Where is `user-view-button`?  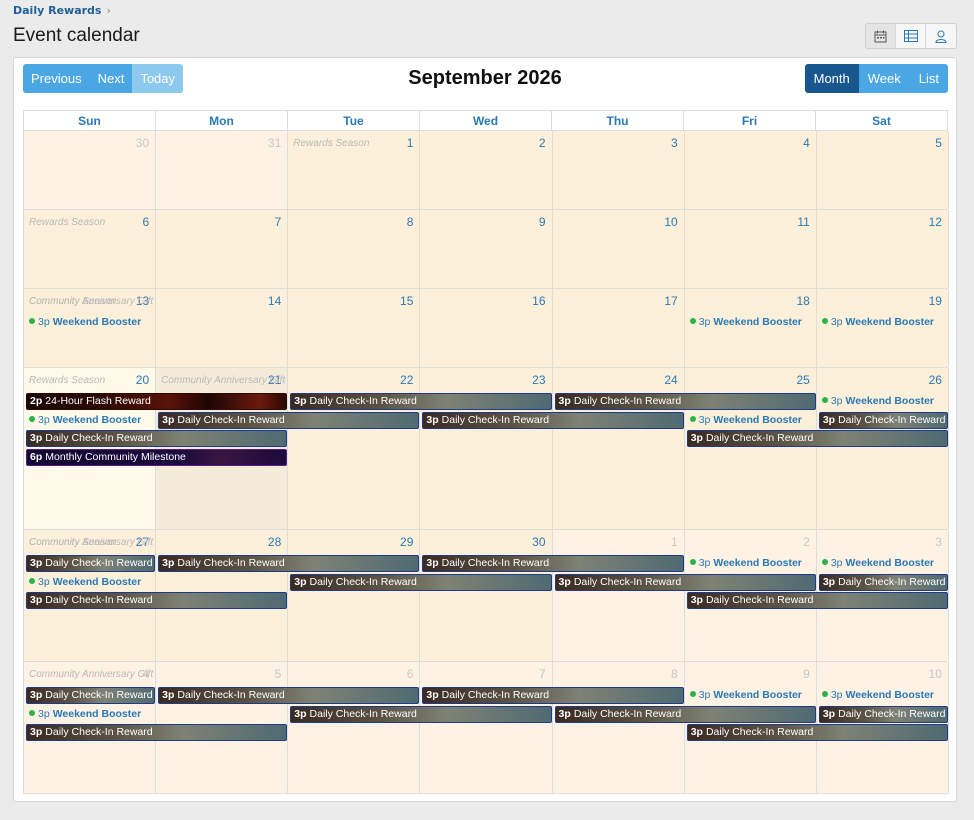
user-view-button is located at coordinates (941, 36).